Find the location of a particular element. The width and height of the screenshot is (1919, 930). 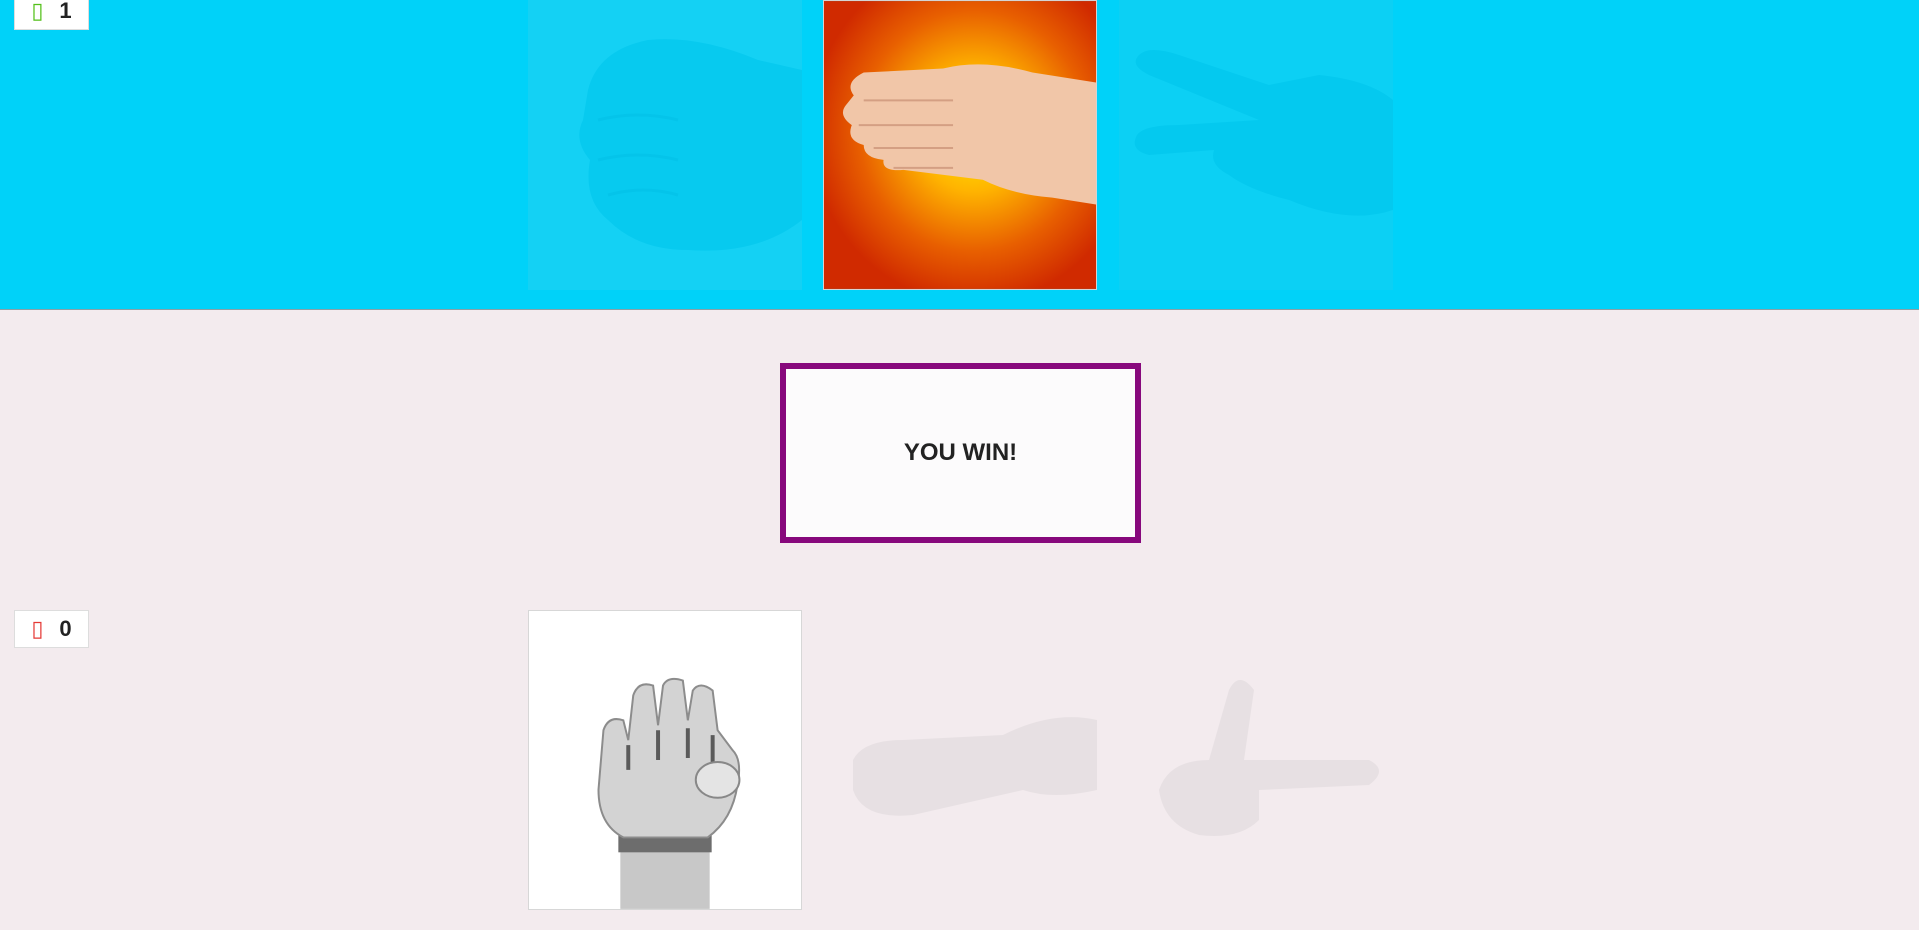

player-choice-paper is located at coordinates (960, 145).